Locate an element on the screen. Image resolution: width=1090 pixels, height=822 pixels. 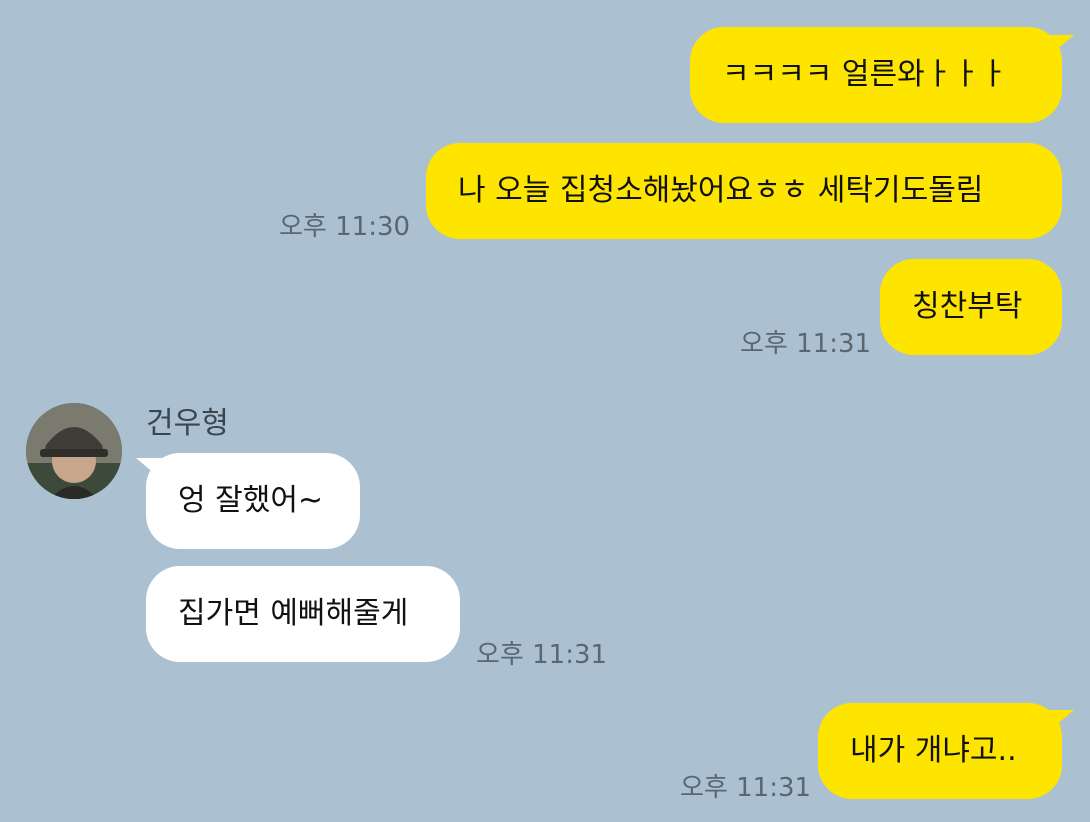
message-text: 집가면 예뻐해줄게 is located at coordinates (293, 613).